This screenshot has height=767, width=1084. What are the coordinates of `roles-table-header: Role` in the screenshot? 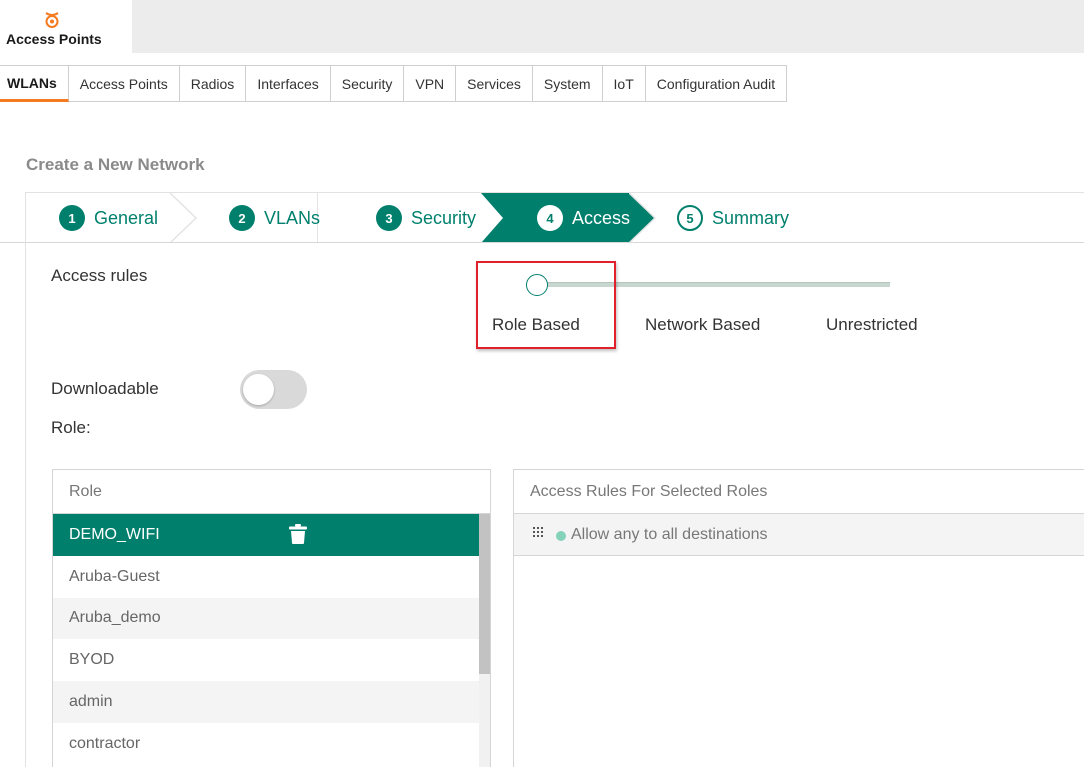 It's located at (271, 492).